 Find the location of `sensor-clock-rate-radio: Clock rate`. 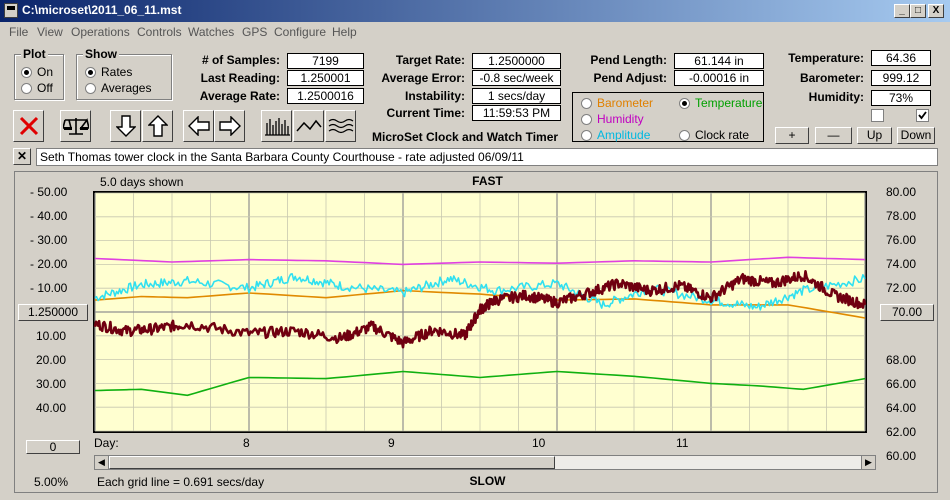

sensor-clock-rate-radio: Clock rate is located at coordinates (714, 135).